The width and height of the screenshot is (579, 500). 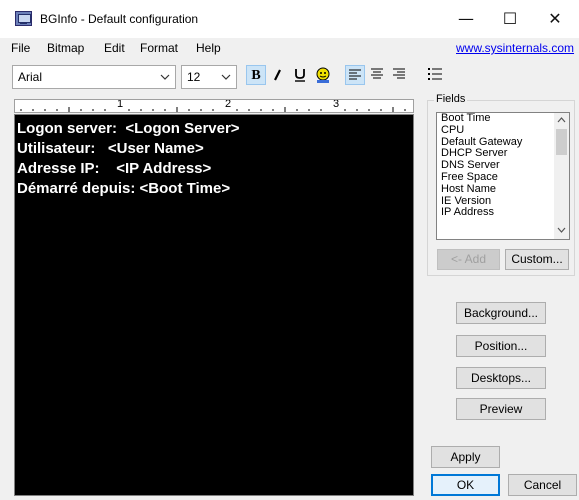 I want to click on scroll-down-icon, so click(x=561, y=230).